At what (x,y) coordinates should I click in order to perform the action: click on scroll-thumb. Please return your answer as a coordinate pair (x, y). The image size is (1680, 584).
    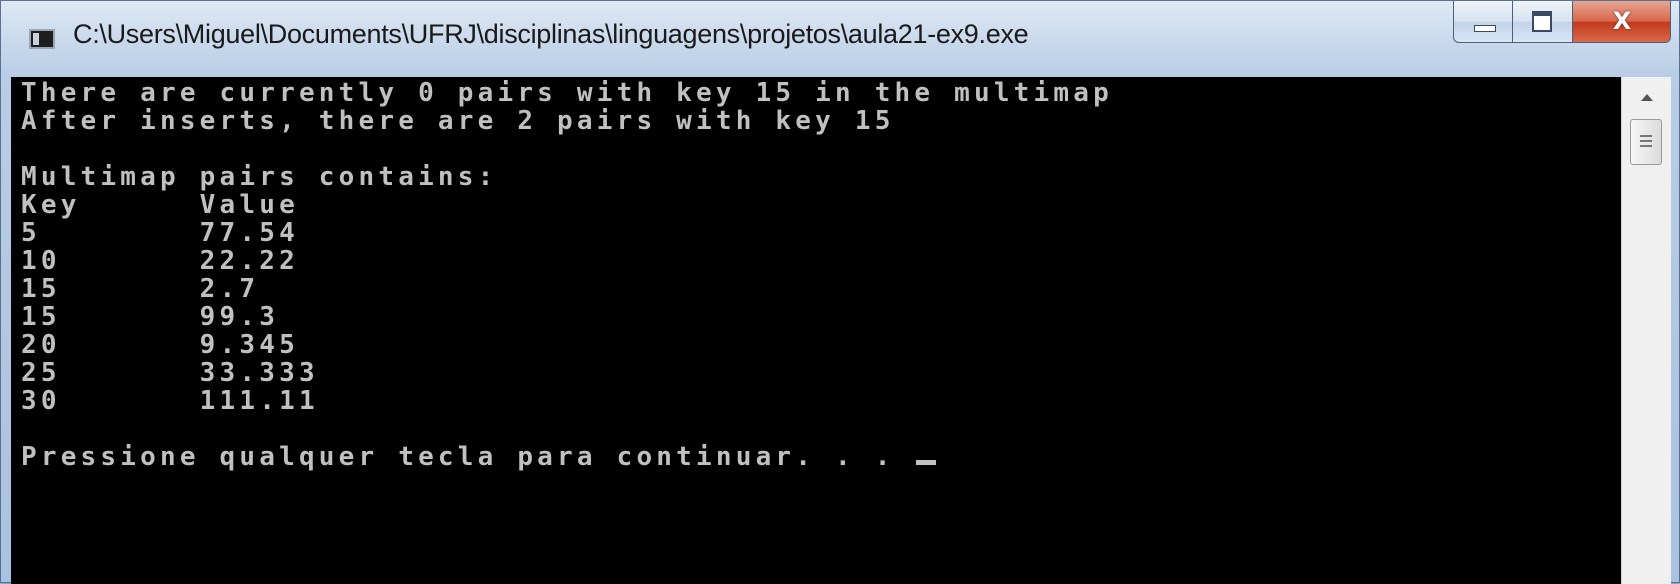
    Looking at the image, I should click on (1646, 142).